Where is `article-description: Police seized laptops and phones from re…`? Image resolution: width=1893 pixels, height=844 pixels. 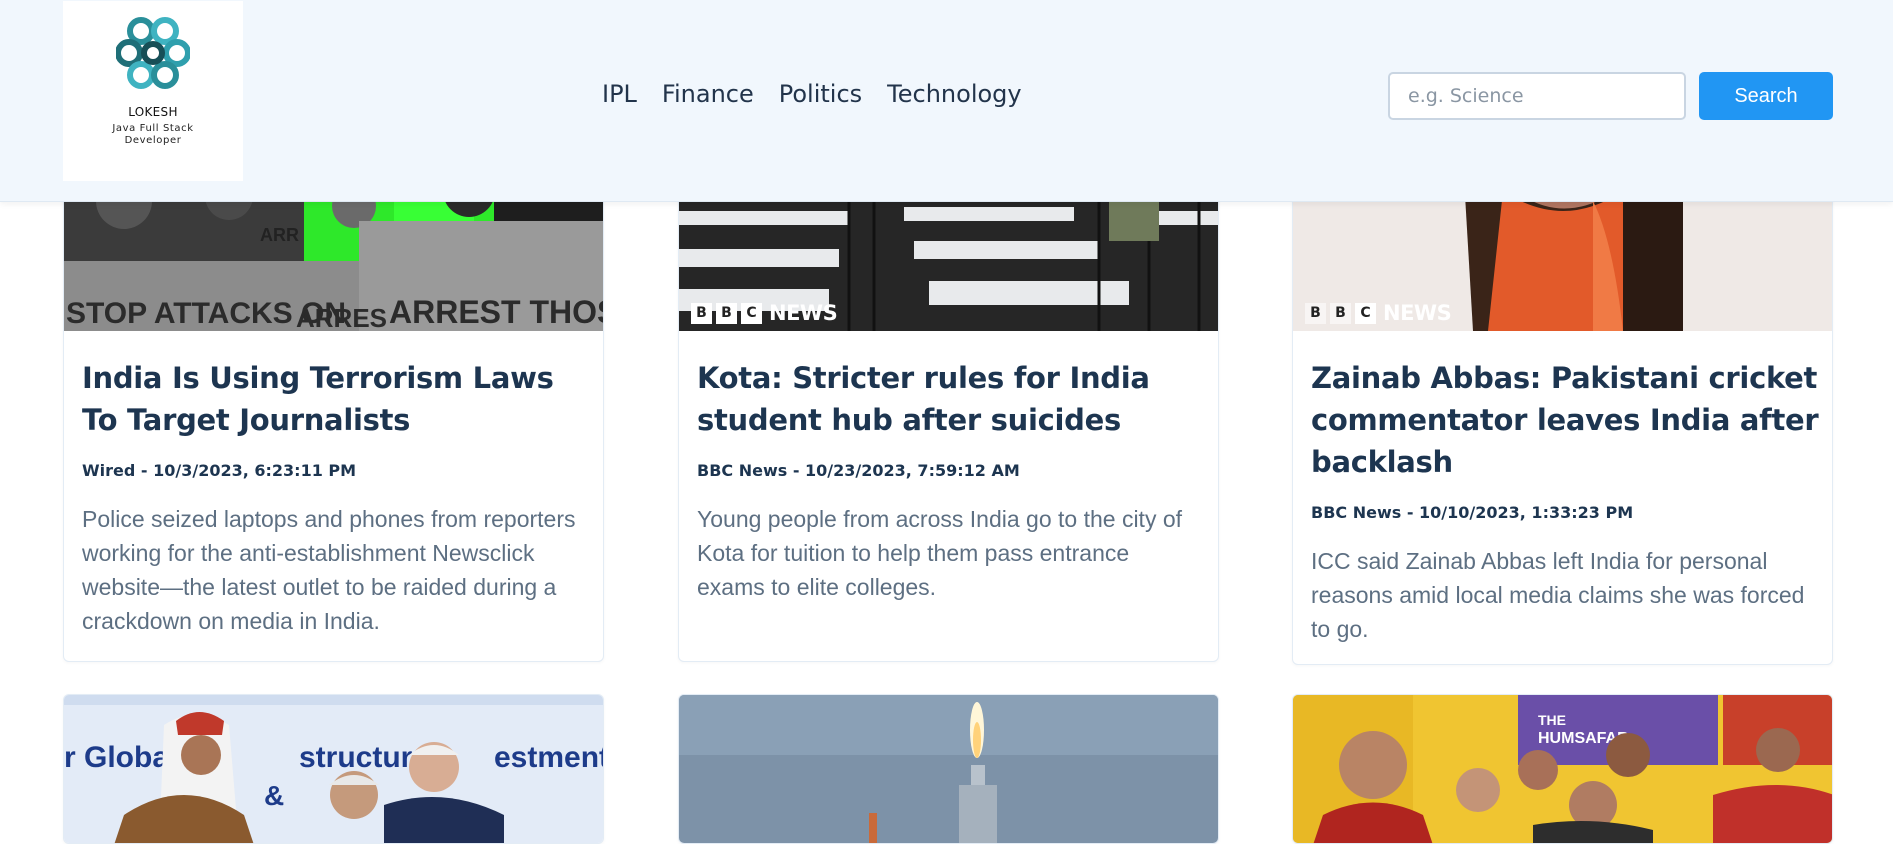 article-description: Police seized laptops and phones from re… is located at coordinates (329, 570).